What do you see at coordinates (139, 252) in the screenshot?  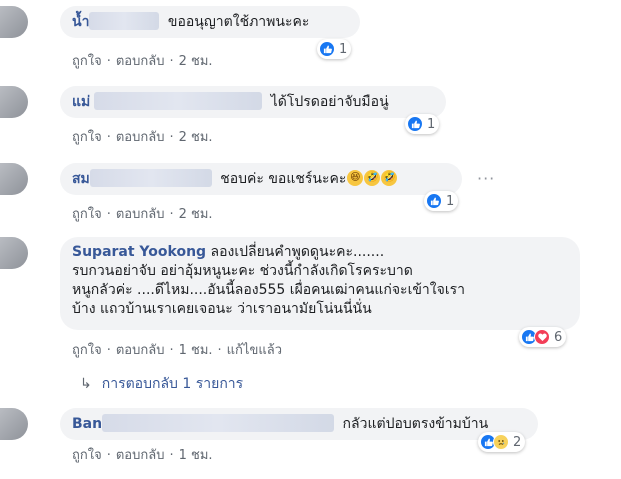 I see `commenter-name: Suparat Yookong` at bounding box center [139, 252].